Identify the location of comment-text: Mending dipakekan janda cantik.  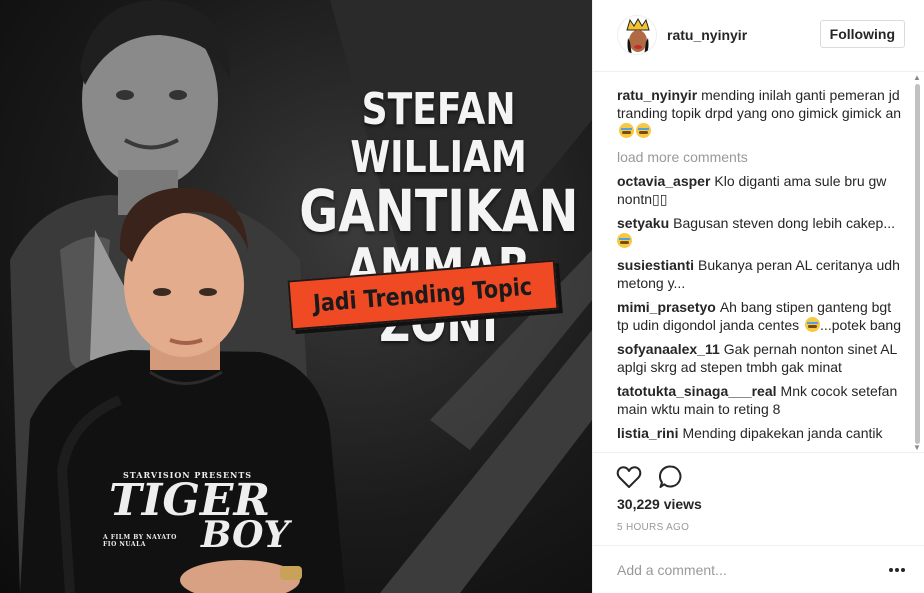
(782, 433).